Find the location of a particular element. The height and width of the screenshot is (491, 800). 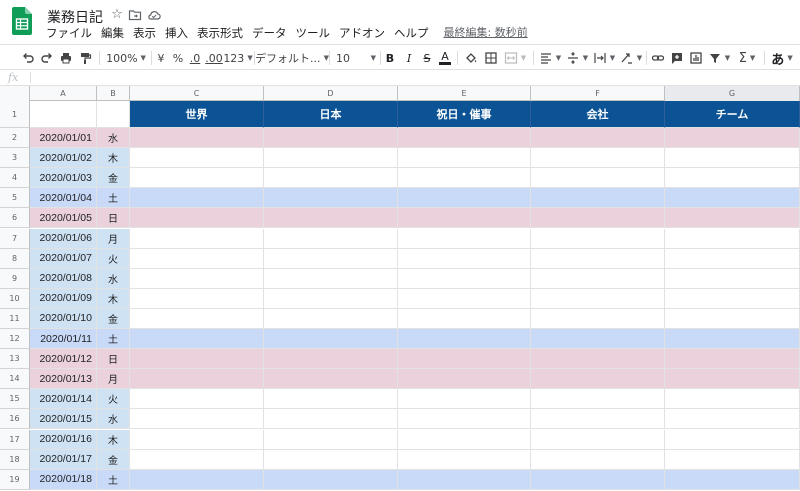

row-header: 12 is located at coordinates (15, 339).